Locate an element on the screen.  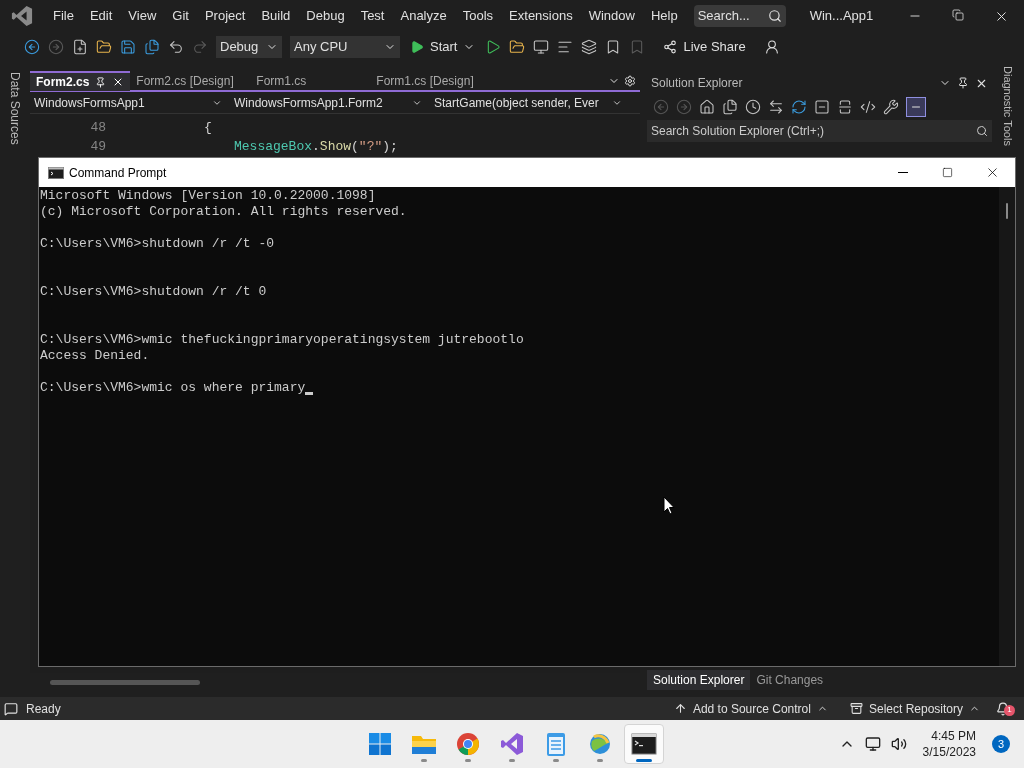
console-output: Access Denied. is located at coordinates (95, 356).